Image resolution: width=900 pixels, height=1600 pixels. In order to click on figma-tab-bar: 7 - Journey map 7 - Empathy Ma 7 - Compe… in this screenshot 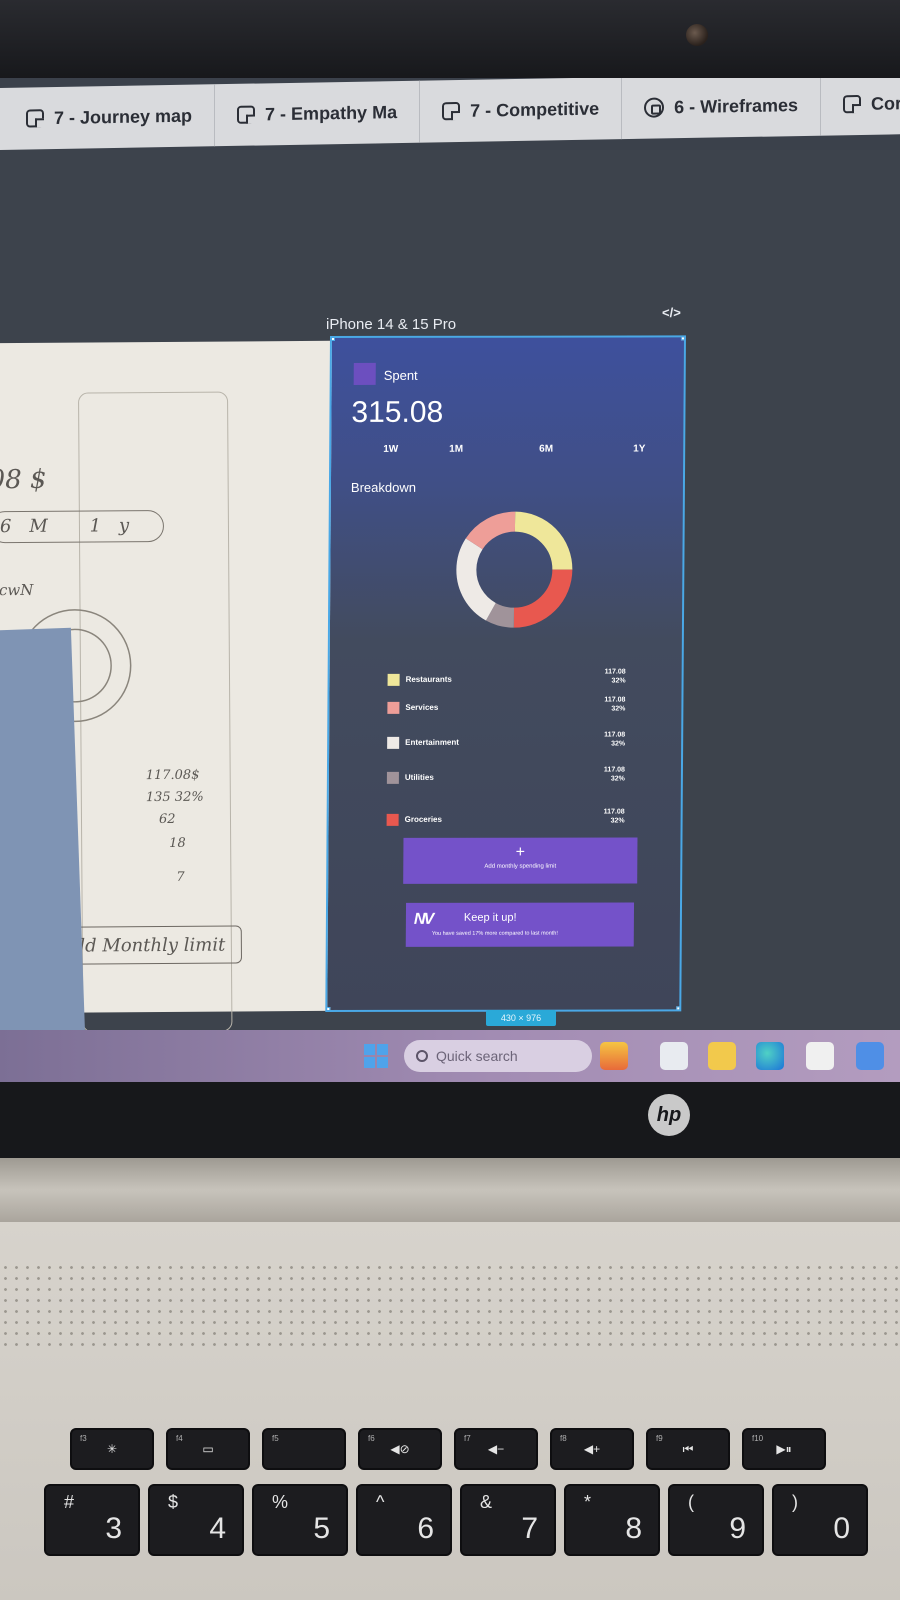, I will do `click(450, 114)`.